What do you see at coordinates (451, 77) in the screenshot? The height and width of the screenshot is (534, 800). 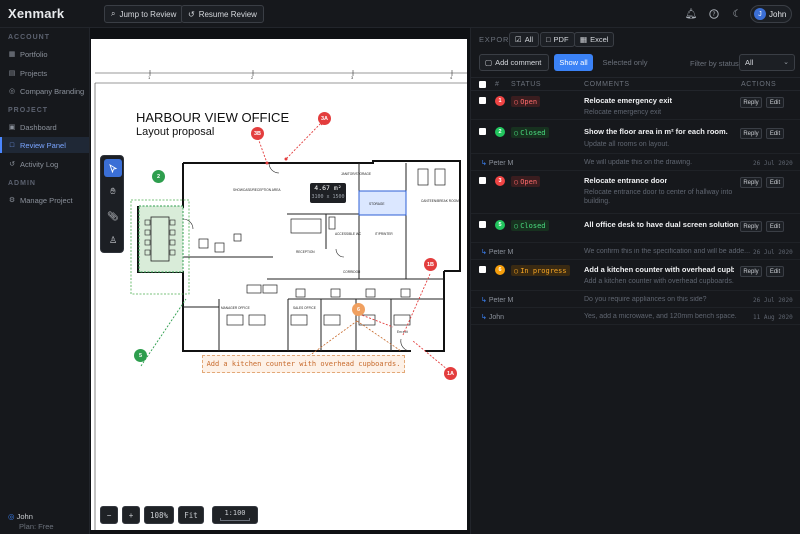 I see `ruler-tick: 4` at bounding box center [451, 77].